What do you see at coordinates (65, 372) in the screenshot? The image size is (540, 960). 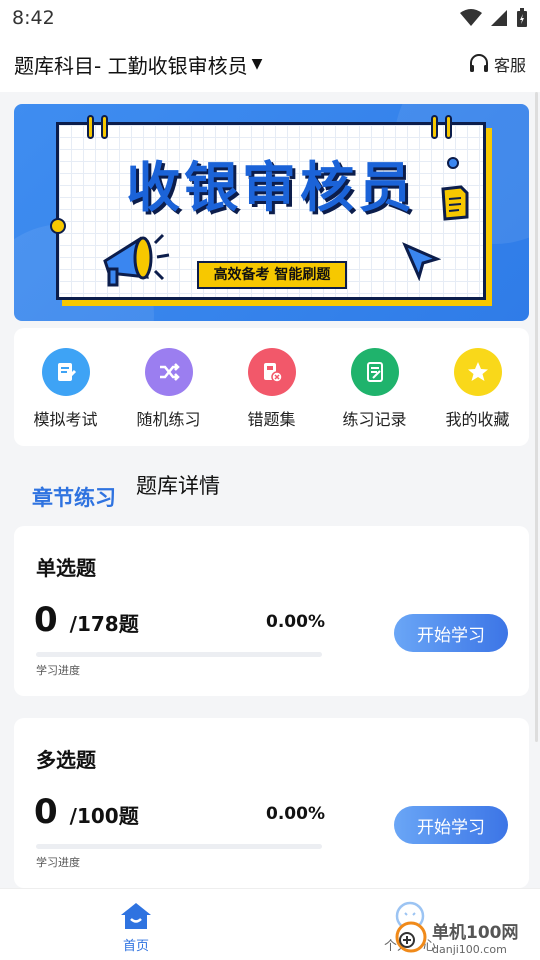 I see `exam-icon` at bounding box center [65, 372].